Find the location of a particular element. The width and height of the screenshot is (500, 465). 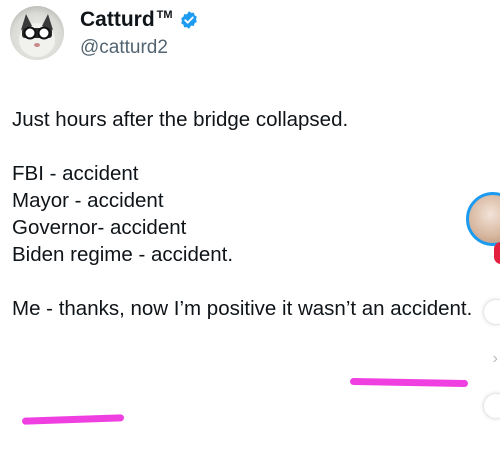

author-name: Catturd TM is located at coordinates (126, 20).